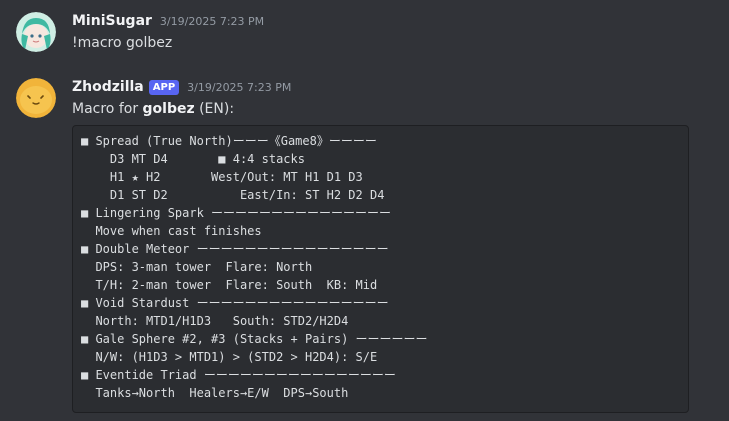 Image resolution: width=729 pixels, height=421 pixels. What do you see at coordinates (171, 231) in the screenshot?
I see `code-line: Move when cast finishes` at bounding box center [171, 231].